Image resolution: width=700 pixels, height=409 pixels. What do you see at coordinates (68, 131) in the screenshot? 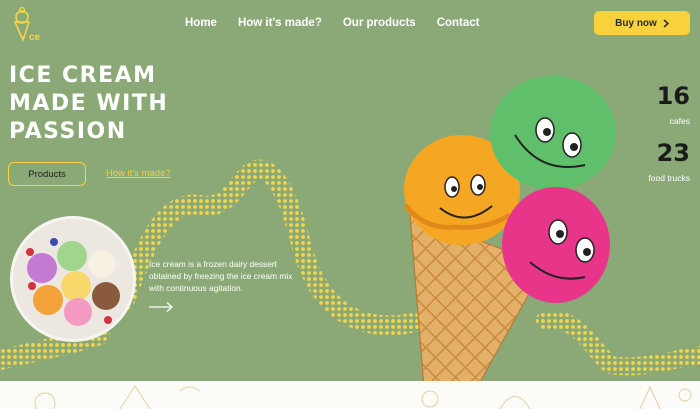
I see `hero-title-line-3: PASSION` at bounding box center [68, 131].